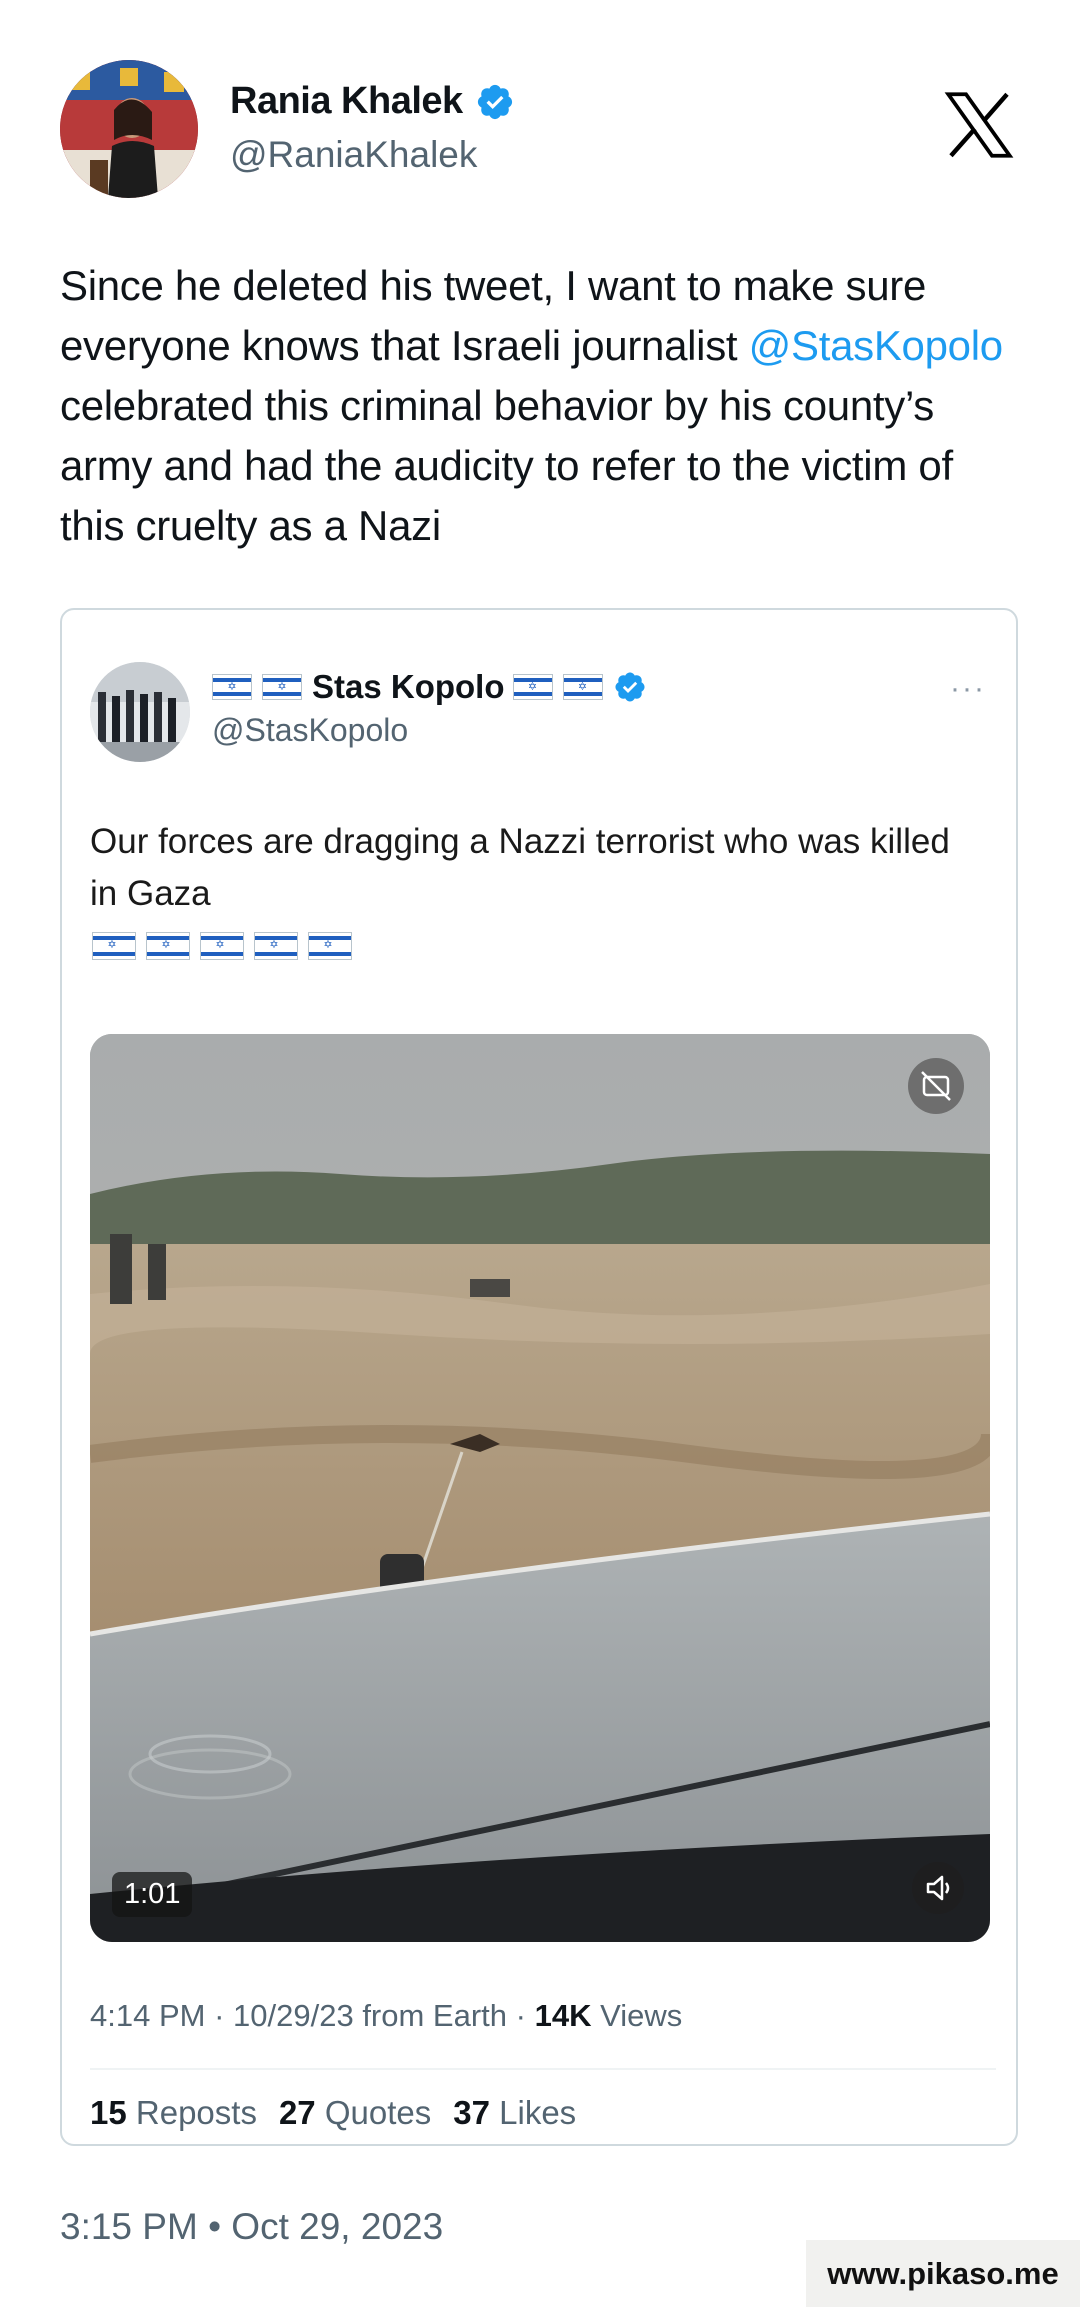  What do you see at coordinates (196, 2112) in the screenshot?
I see `reposts-label: Reposts` at bounding box center [196, 2112].